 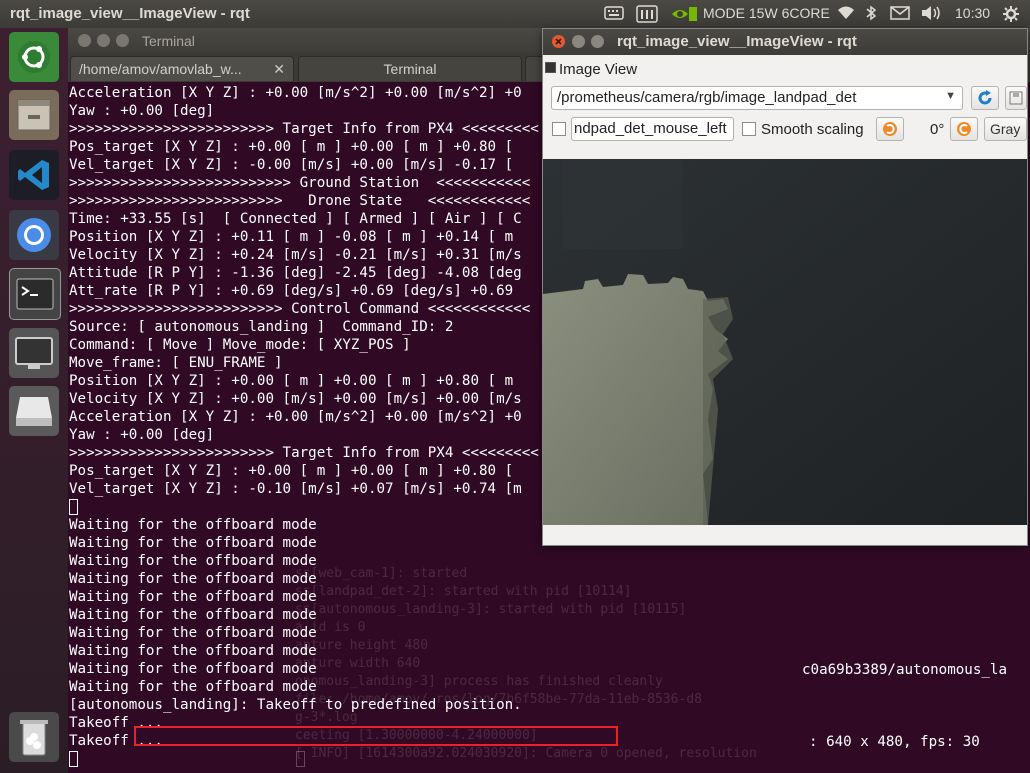 I want to click on topic-value: /prometheus/camera/rgb/image_landpad_det, so click(x=707, y=97).